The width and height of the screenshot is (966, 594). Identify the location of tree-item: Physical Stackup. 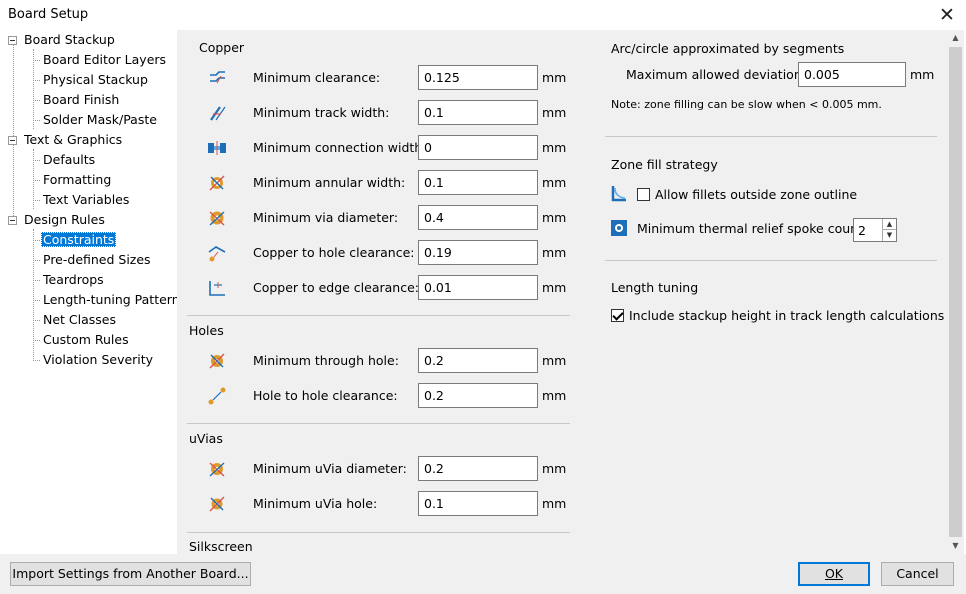
(91, 80).